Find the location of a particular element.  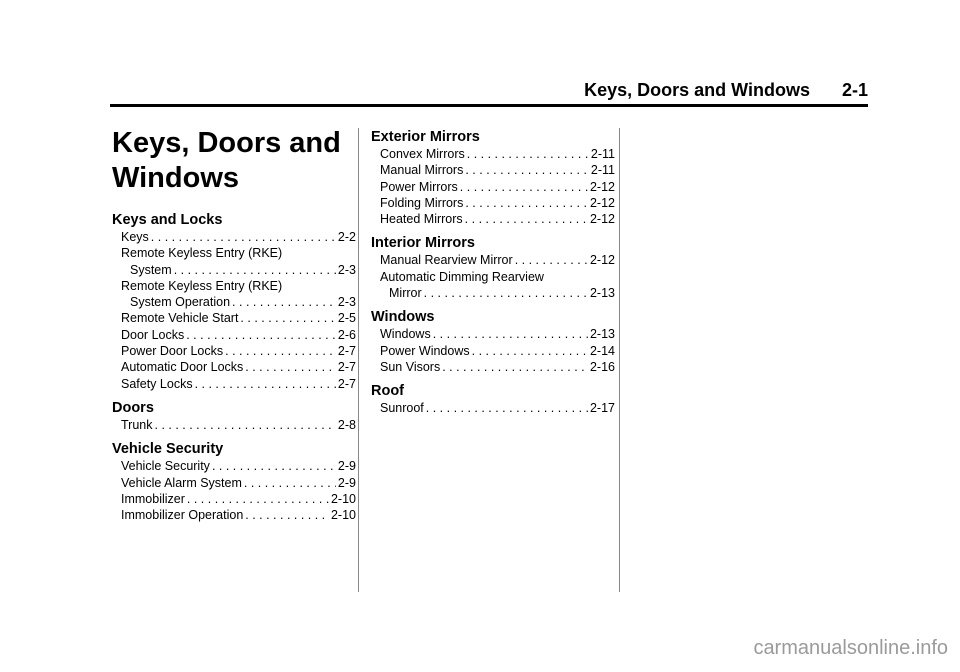

toc-entry: Immobilizer 2-10 is located at coordinates (234, 499).